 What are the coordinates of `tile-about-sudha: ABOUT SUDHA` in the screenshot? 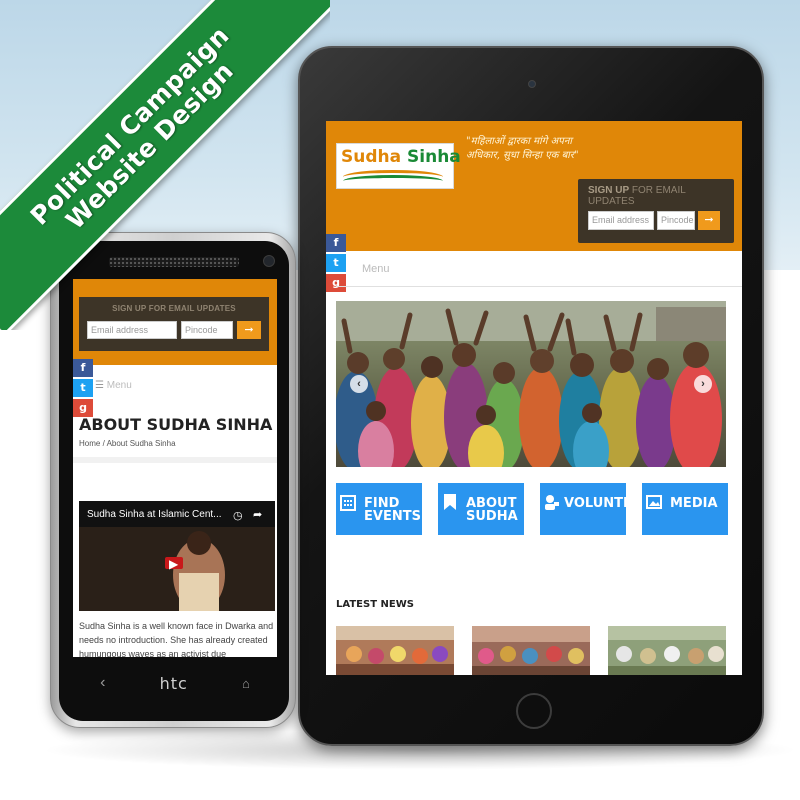 It's located at (481, 509).